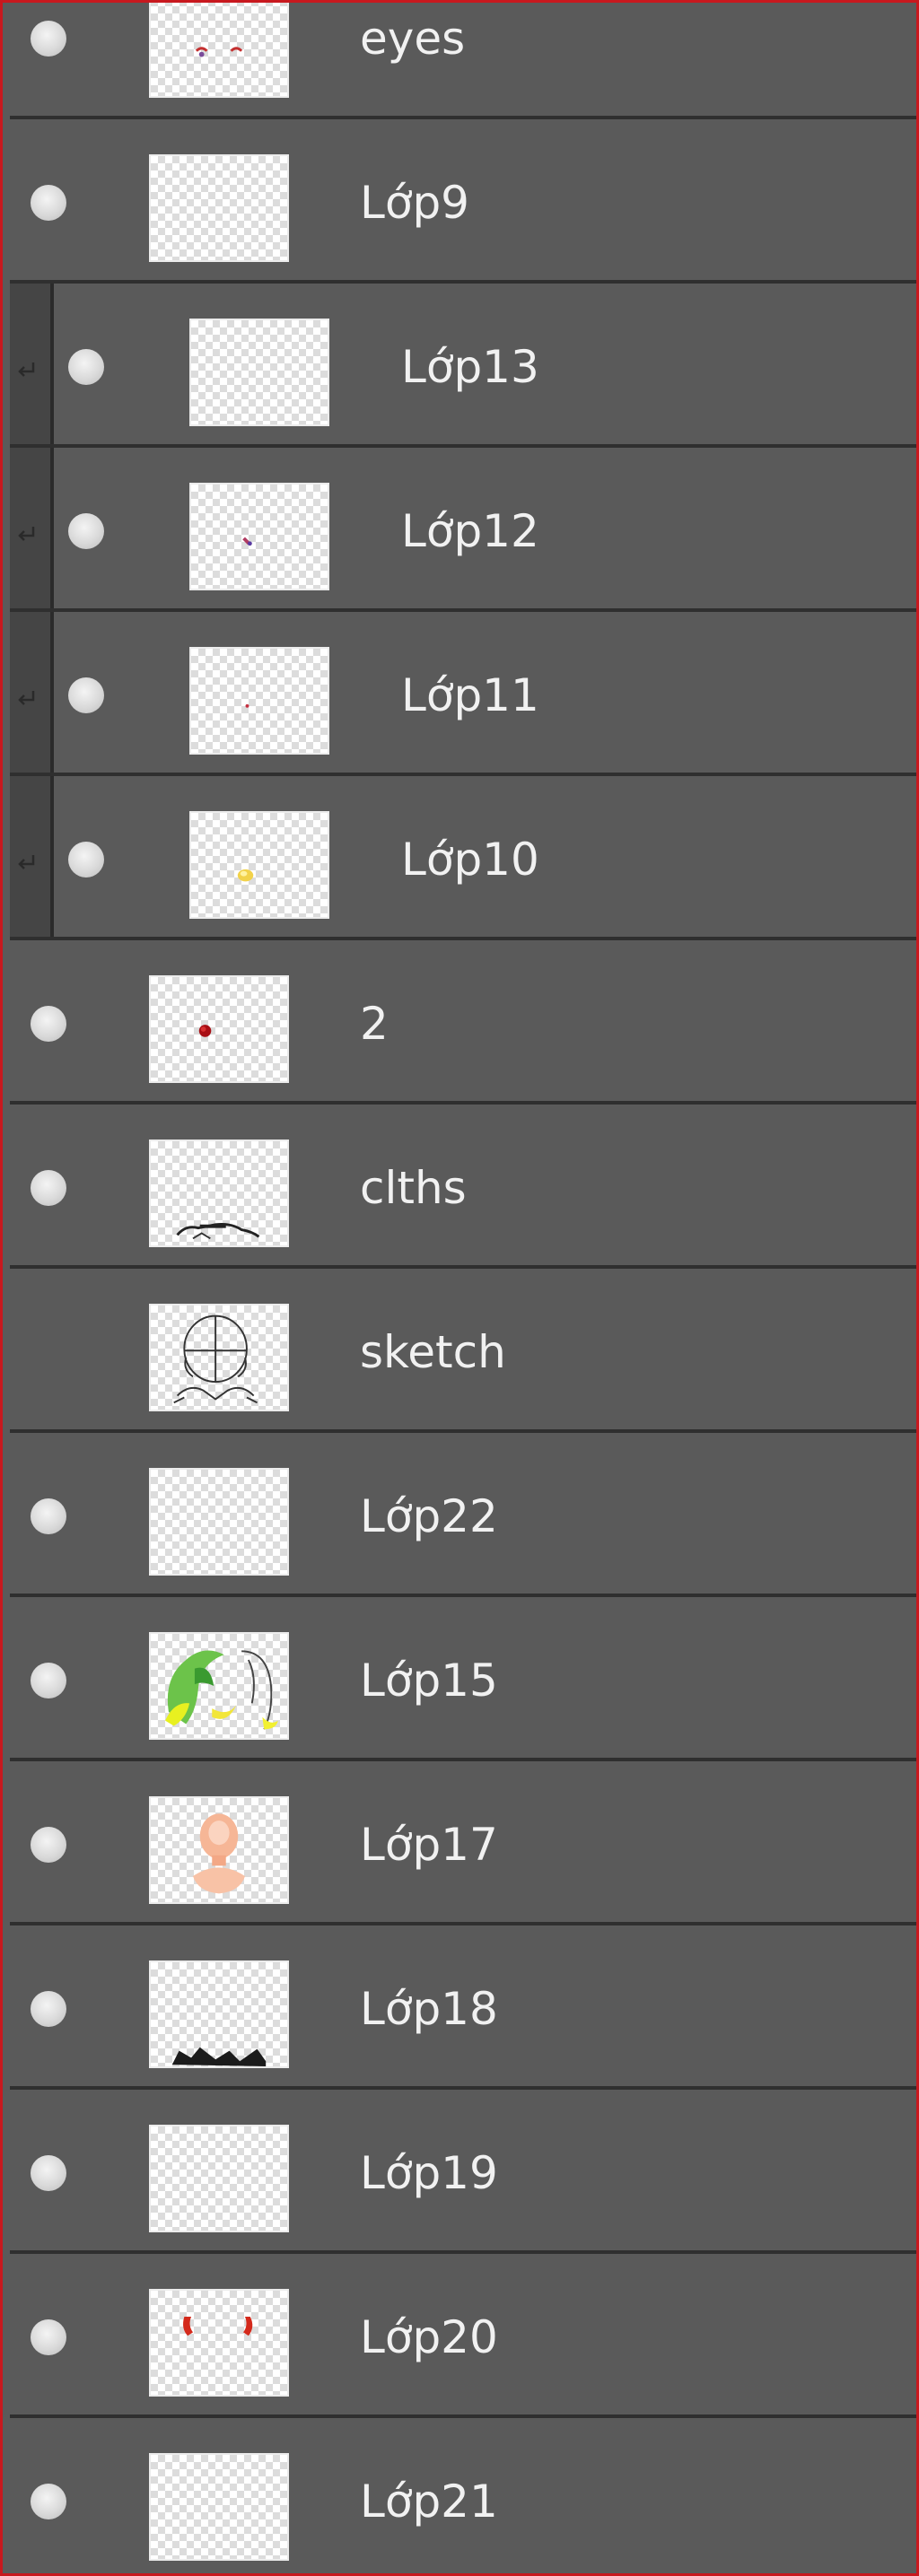 The width and height of the screenshot is (919, 2576). I want to click on layer-row: Lớp9, so click(463, 202).